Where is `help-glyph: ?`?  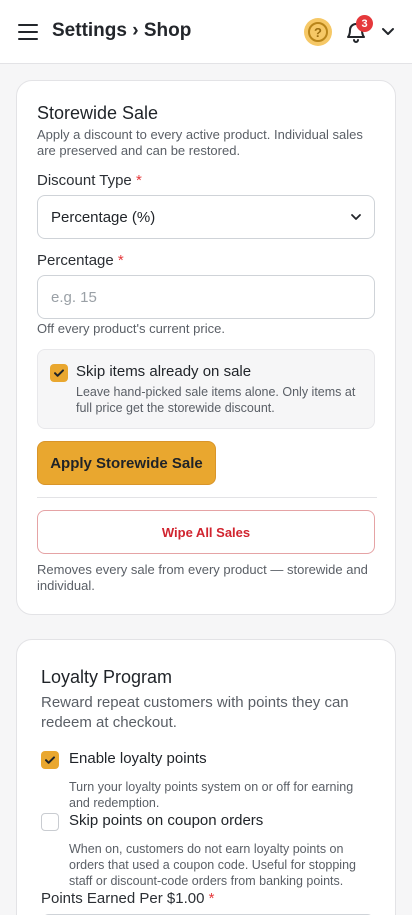 help-glyph: ? is located at coordinates (318, 32).